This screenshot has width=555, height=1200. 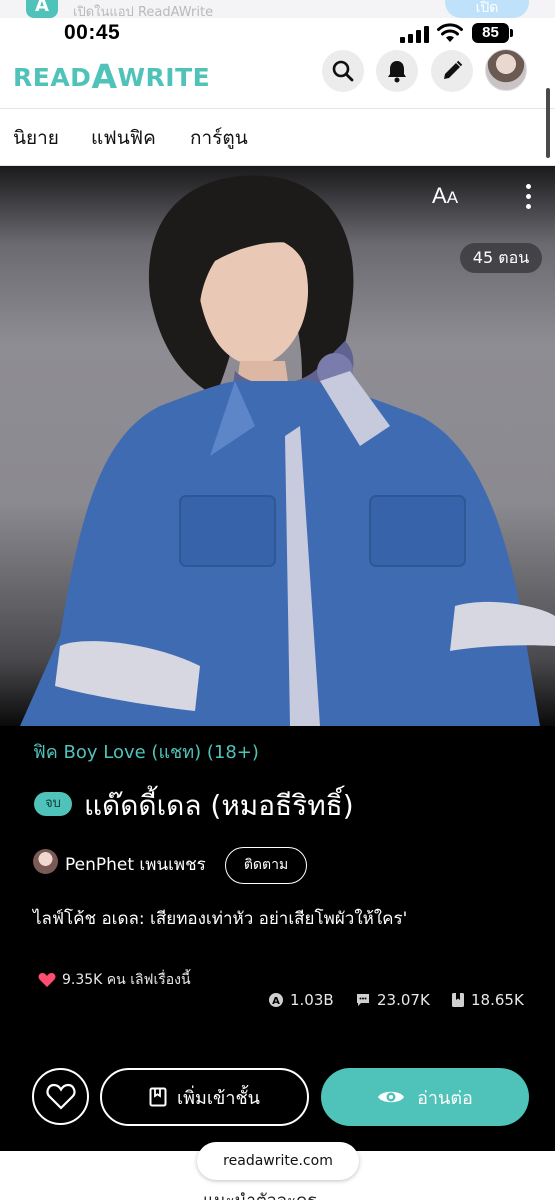 I want to click on comment-icon, so click(x=363, y=1000).